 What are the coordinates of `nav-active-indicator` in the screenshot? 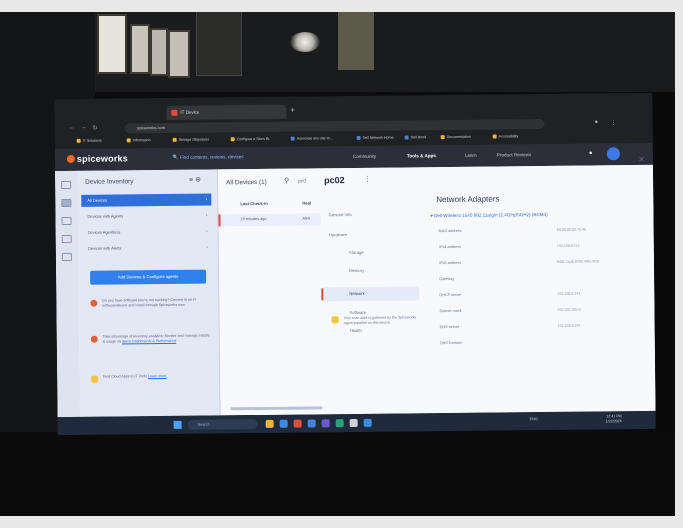 It's located at (322, 294).